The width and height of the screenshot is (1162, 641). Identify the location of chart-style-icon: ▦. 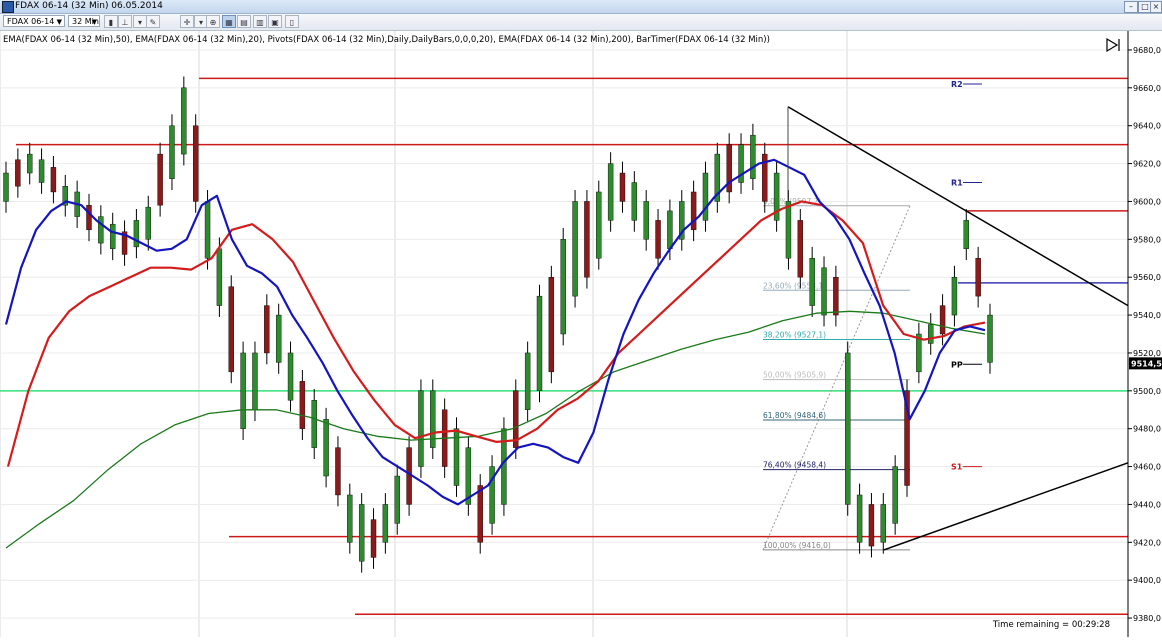
(229, 21).